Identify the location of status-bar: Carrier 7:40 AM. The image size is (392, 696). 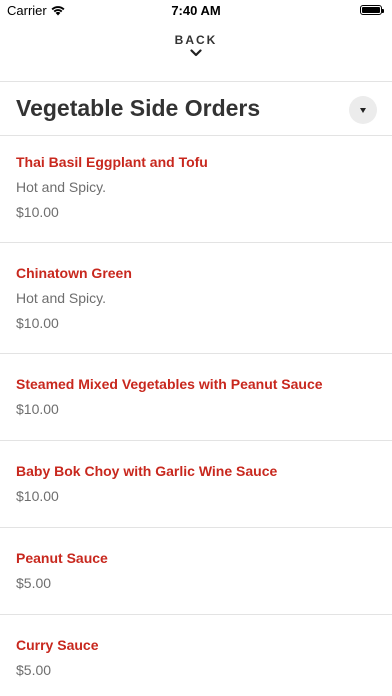
(196, 11).